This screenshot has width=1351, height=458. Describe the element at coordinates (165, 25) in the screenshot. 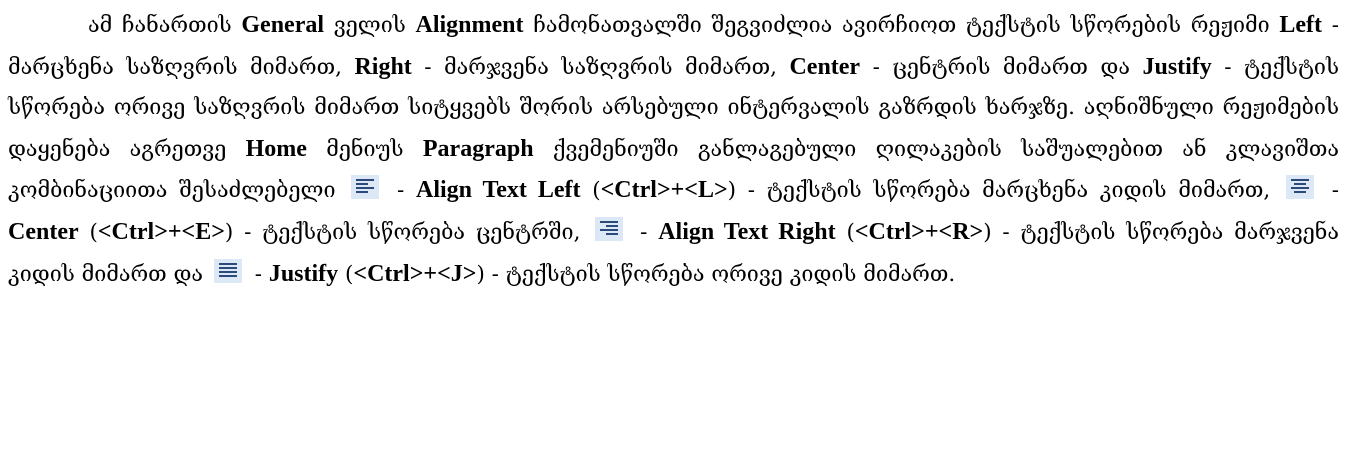

I see `text-run: ამ ჩანართის` at that location.